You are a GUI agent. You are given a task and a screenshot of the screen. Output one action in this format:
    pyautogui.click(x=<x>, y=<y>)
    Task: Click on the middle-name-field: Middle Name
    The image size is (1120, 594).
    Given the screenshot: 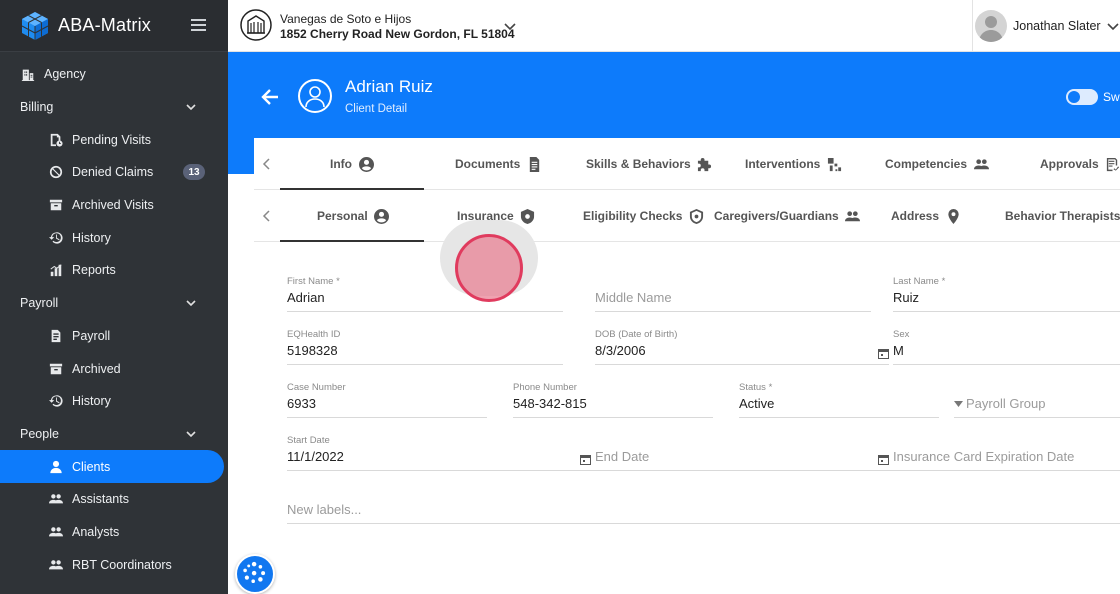 What is the action you would take?
    pyautogui.click(x=733, y=294)
    